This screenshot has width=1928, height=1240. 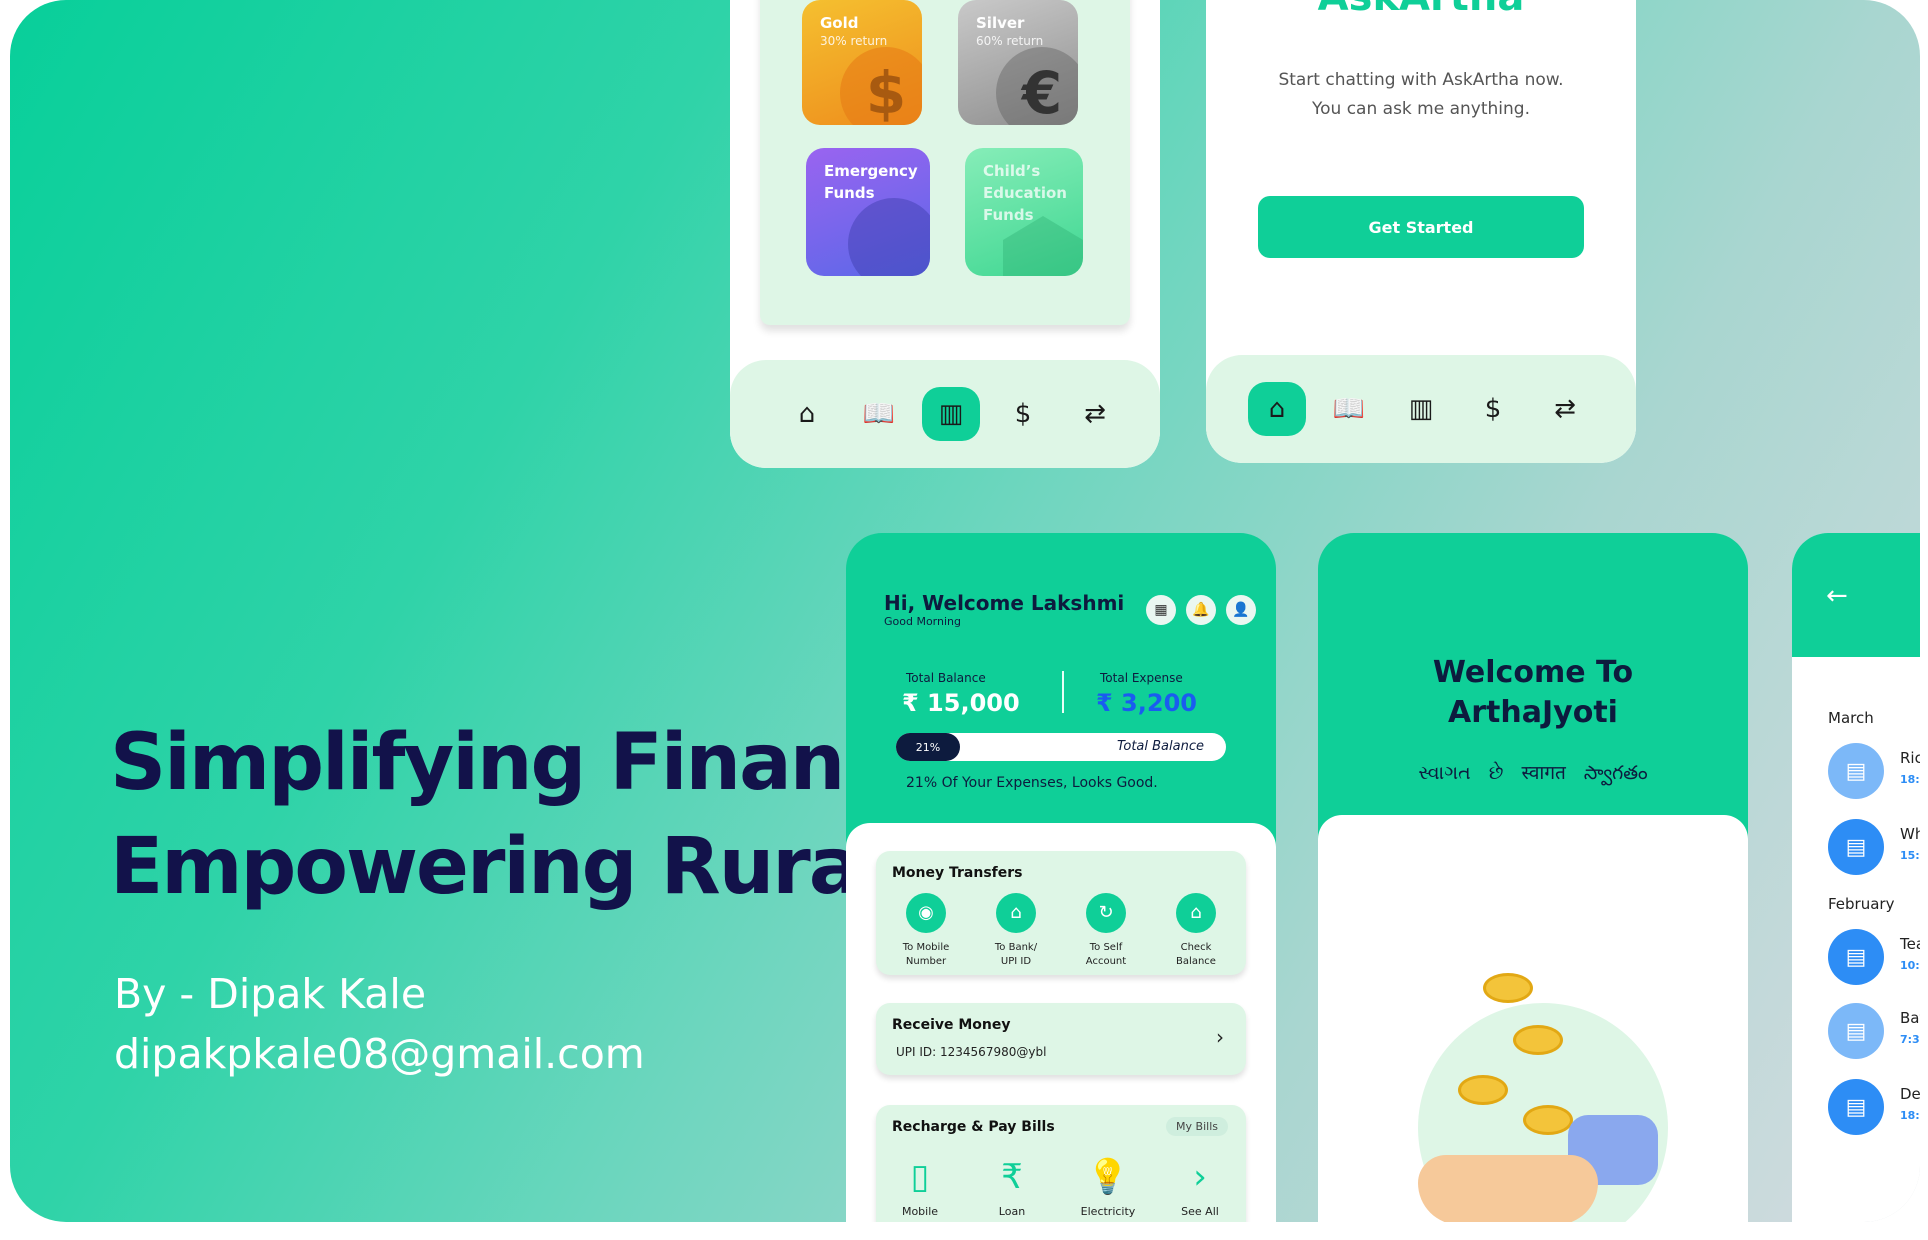 I want to click on headline-line-1: Simplifying Finance, so click(x=525, y=763).